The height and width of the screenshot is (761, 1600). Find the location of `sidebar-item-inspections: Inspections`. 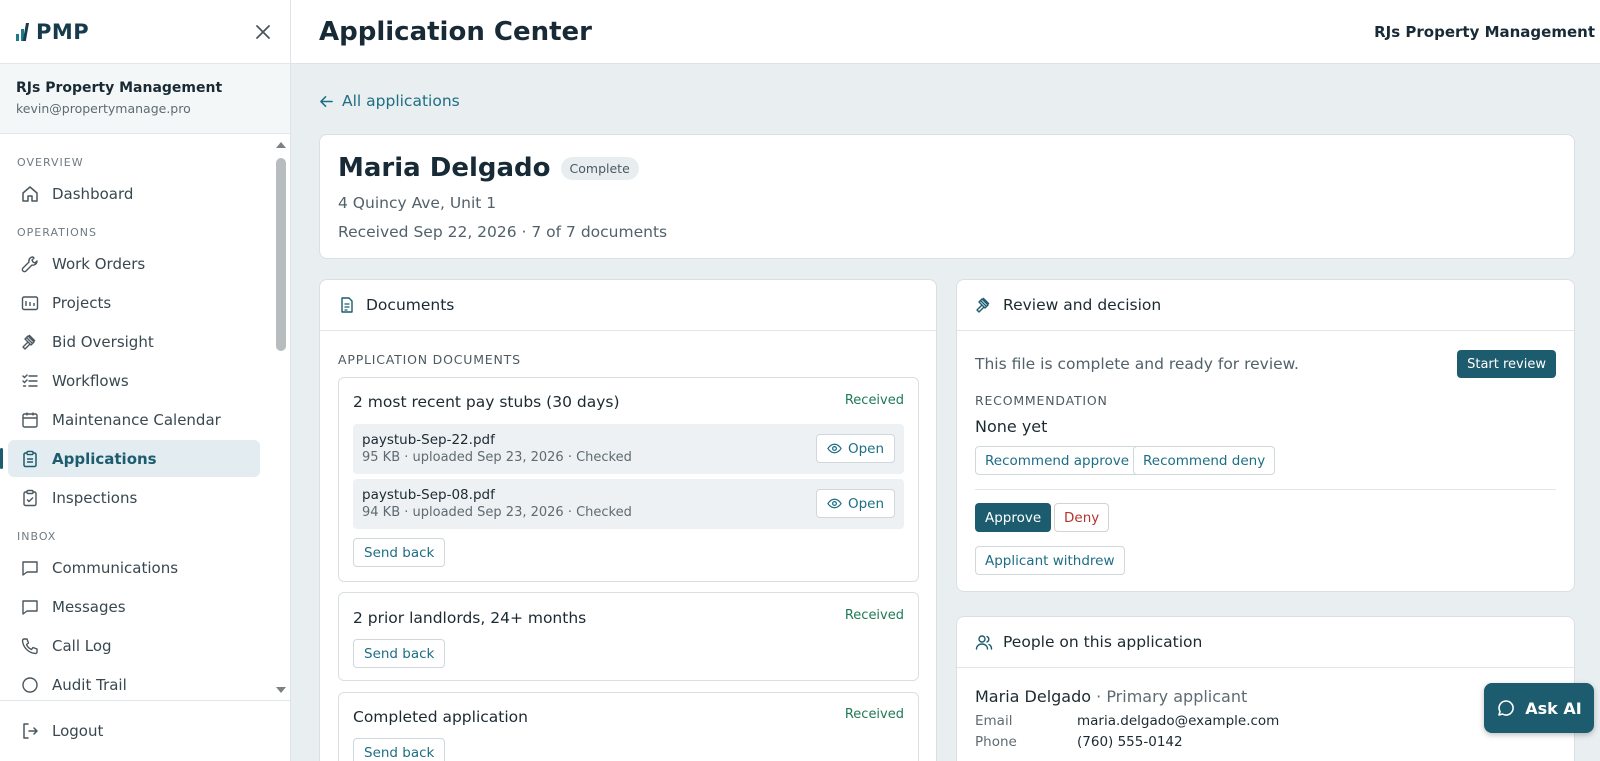

sidebar-item-inspections: Inspections is located at coordinates (134, 497).